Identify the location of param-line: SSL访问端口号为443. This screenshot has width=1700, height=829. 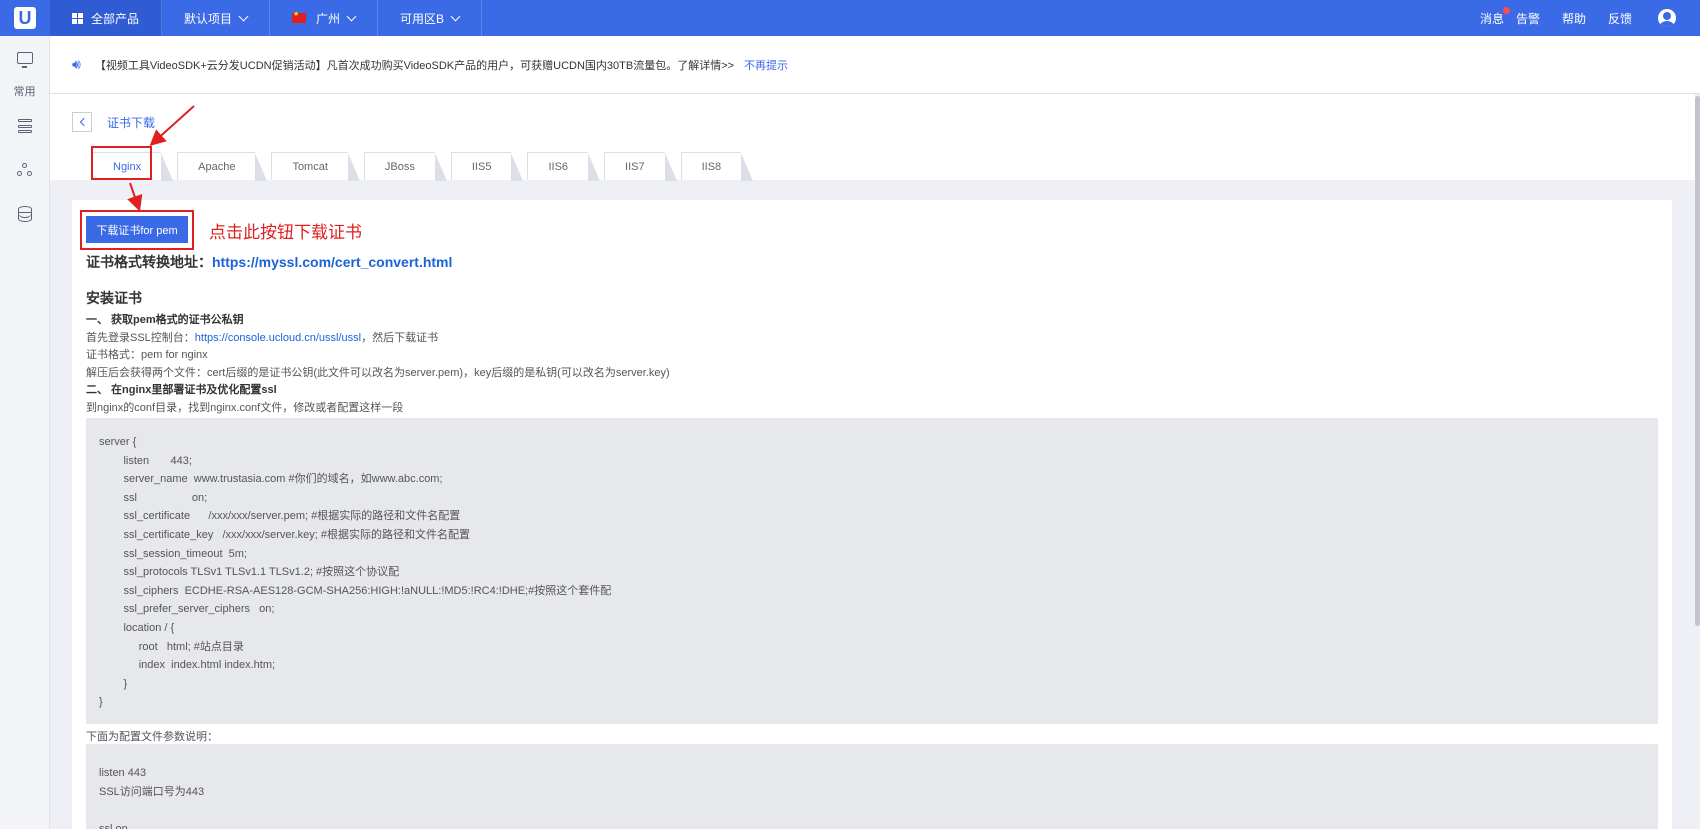
(152, 791).